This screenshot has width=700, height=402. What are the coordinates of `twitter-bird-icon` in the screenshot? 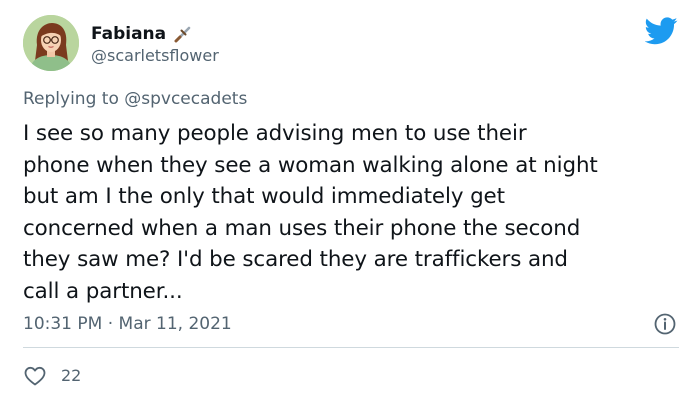 It's located at (661, 31).